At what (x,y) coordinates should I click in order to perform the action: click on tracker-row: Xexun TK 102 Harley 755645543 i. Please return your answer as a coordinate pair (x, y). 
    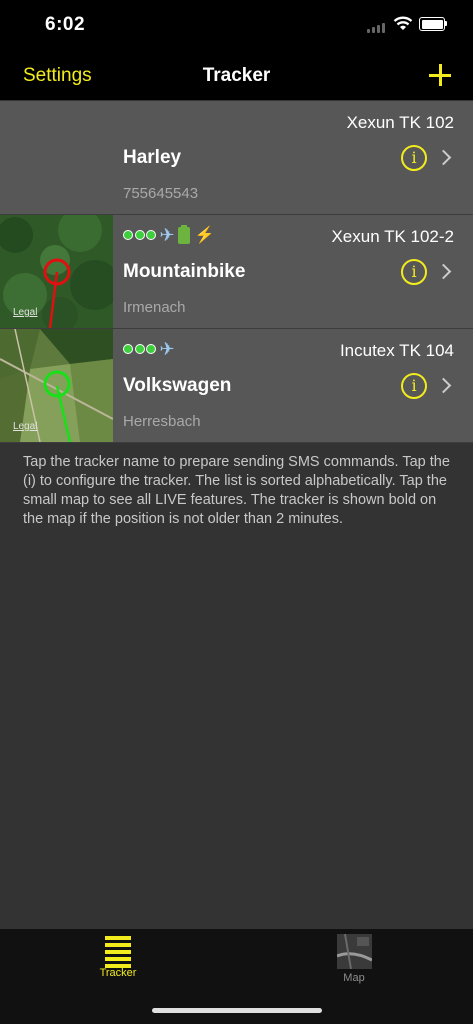
    Looking at the image, I should click on (236, 158).